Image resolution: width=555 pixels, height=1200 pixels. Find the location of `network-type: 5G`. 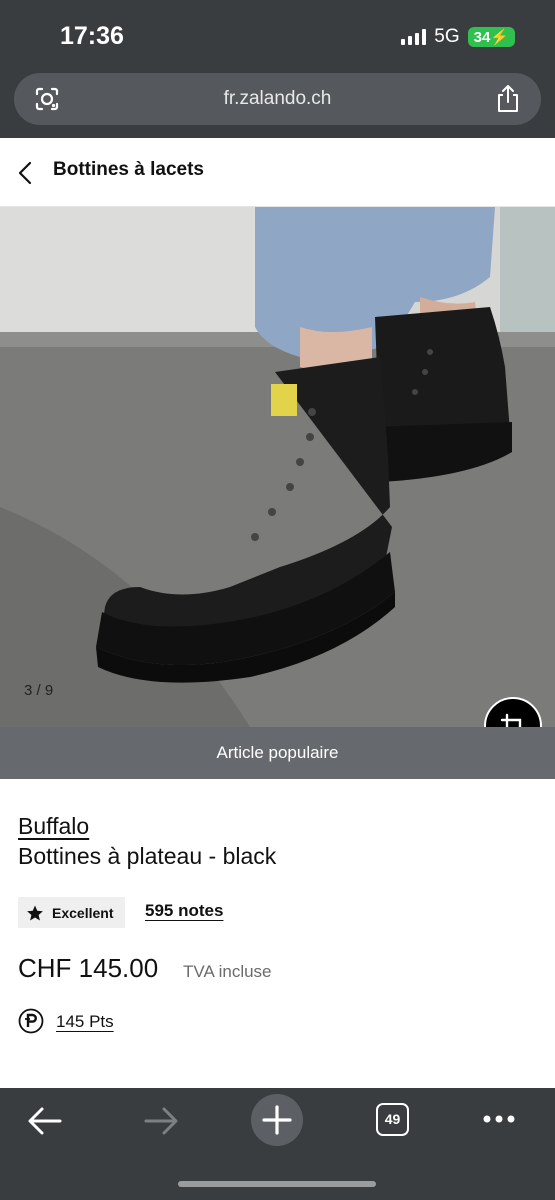

network-type: 5G is located at coordinates (447, 36).